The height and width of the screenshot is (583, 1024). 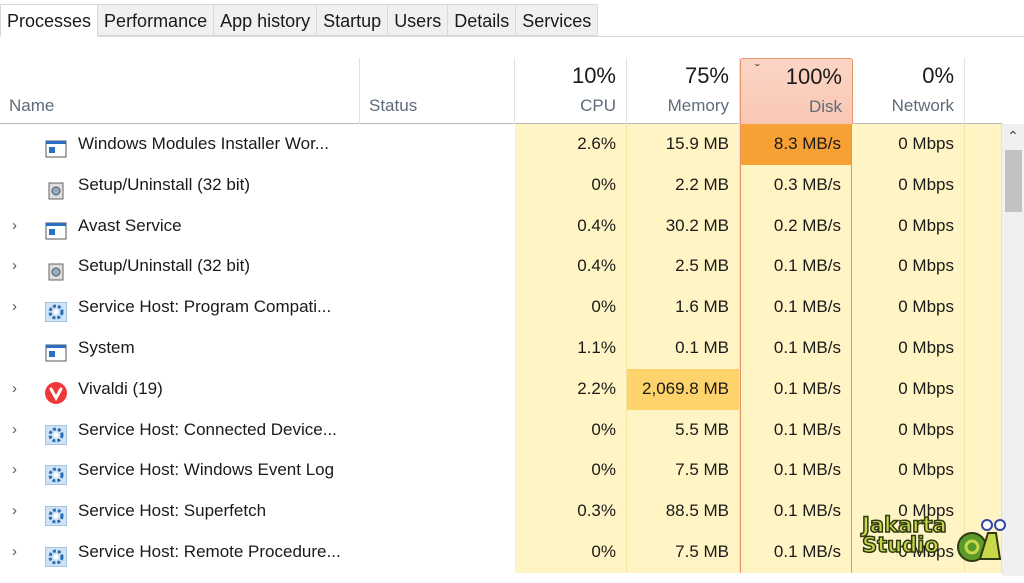 What do you see at coordinates (156, 20) in the screenshot?
I see `tab-performance: Performance` at bounding box center [156, 20].